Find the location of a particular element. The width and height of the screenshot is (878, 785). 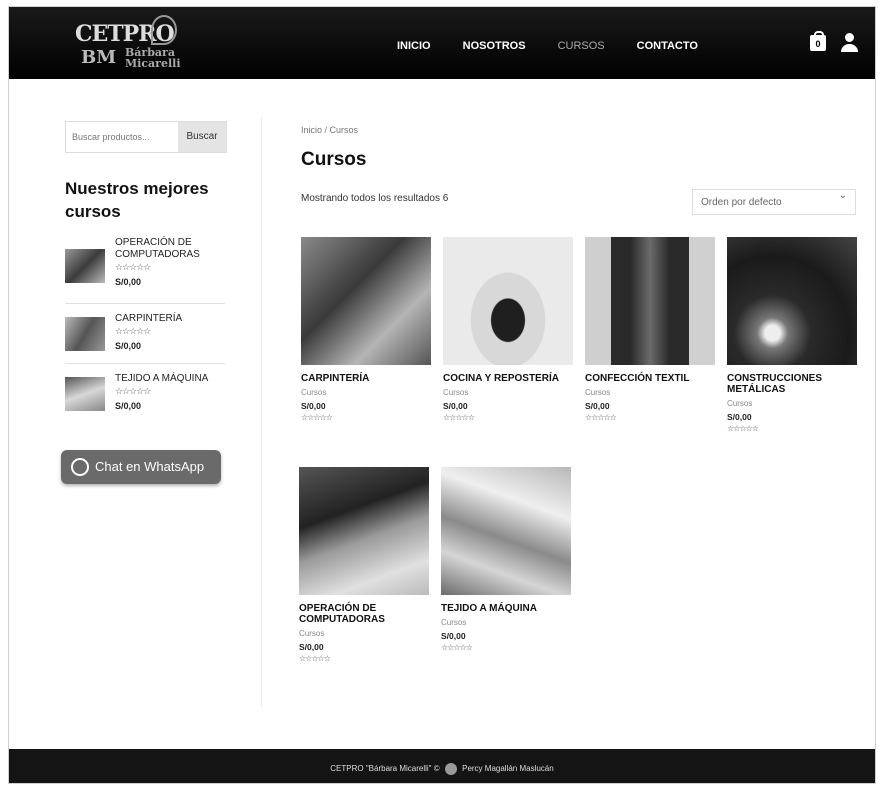

footer-copyright: CETPRO "Bárbara Micarelli" © is located at coordinates (385, 769).